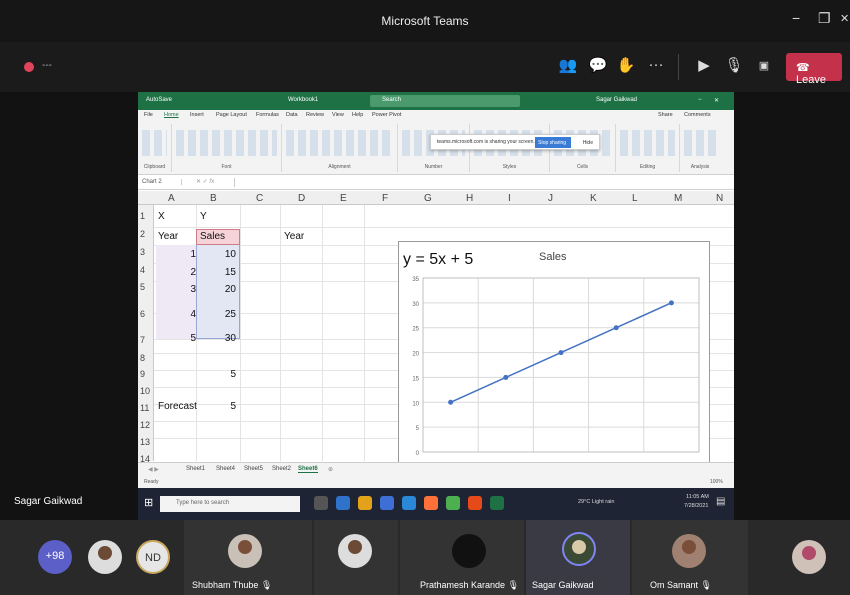 The image size is (850, 595). What do you see at coordinates (453, 503) in the screenshot?
I see `chrome-icon` at bounding box center [453, 503].